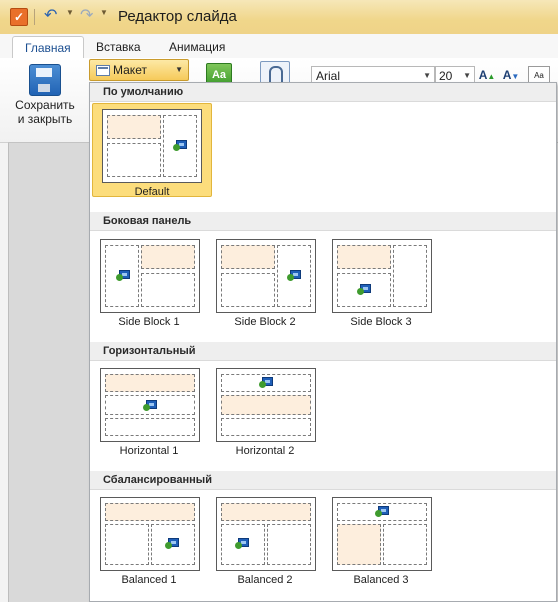  Describe the element at coordinates (177, 16) in the screenshot. I see `window-title: Редактор слайда` at that location.